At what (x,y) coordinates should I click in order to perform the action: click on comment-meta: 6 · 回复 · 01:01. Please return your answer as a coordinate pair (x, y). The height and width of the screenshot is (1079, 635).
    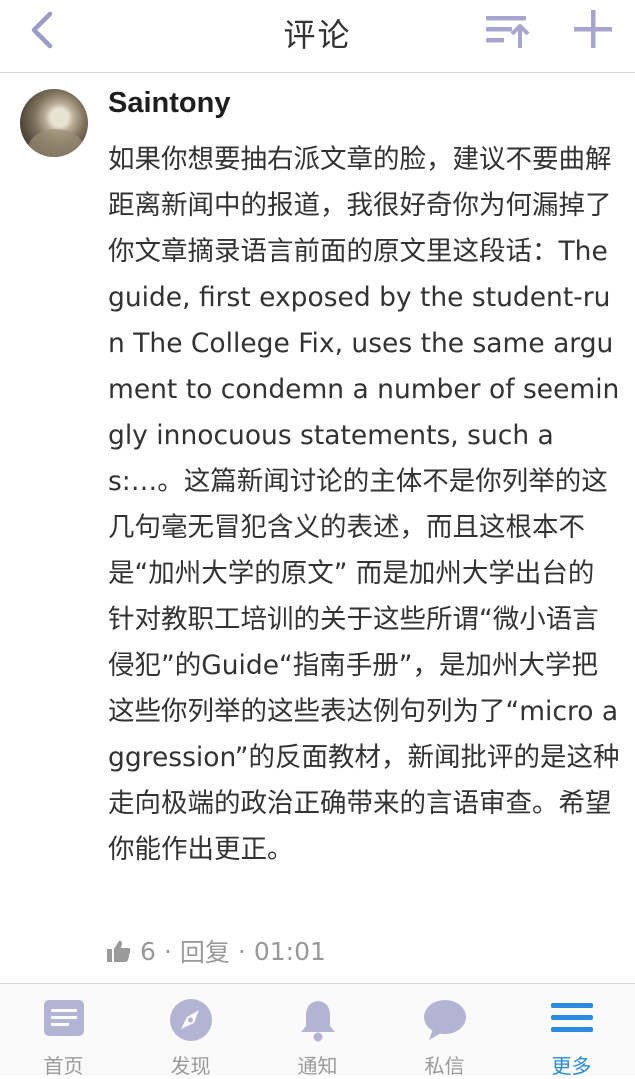
    Looking at the image, I should click on (216, 951).